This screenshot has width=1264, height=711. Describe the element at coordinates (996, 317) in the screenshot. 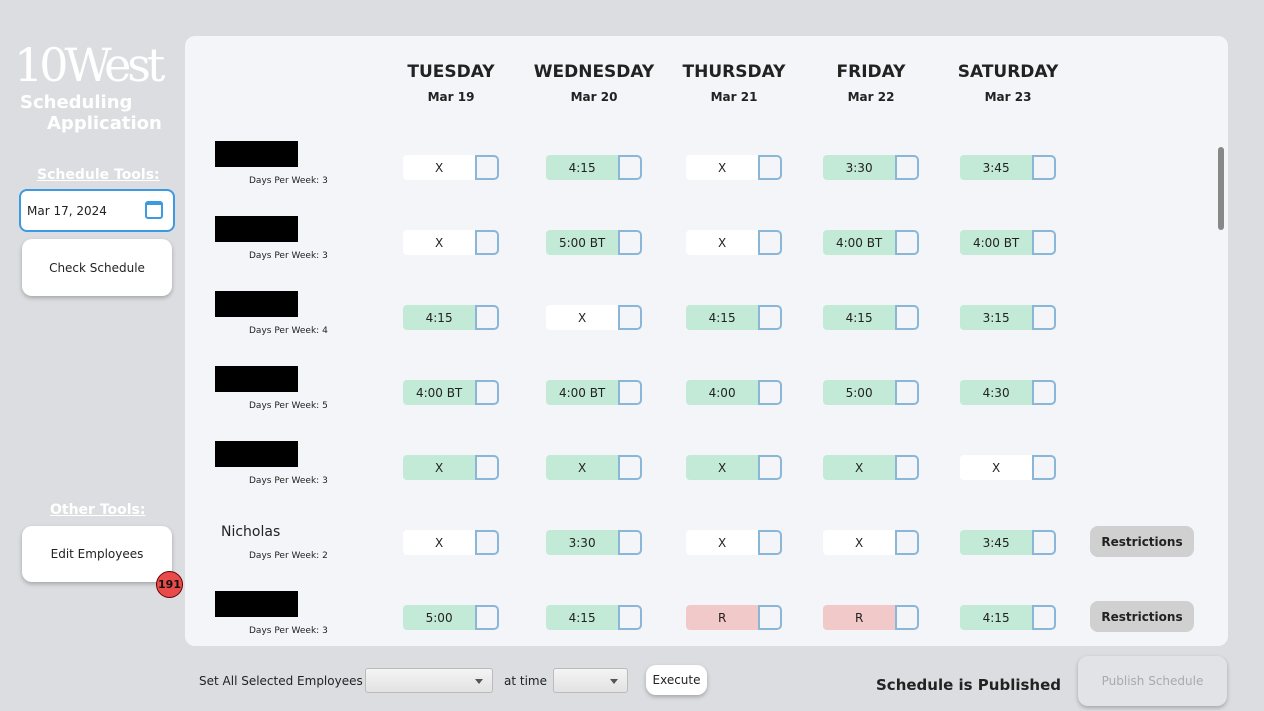

I see `shift-value: 3:15` at that location.